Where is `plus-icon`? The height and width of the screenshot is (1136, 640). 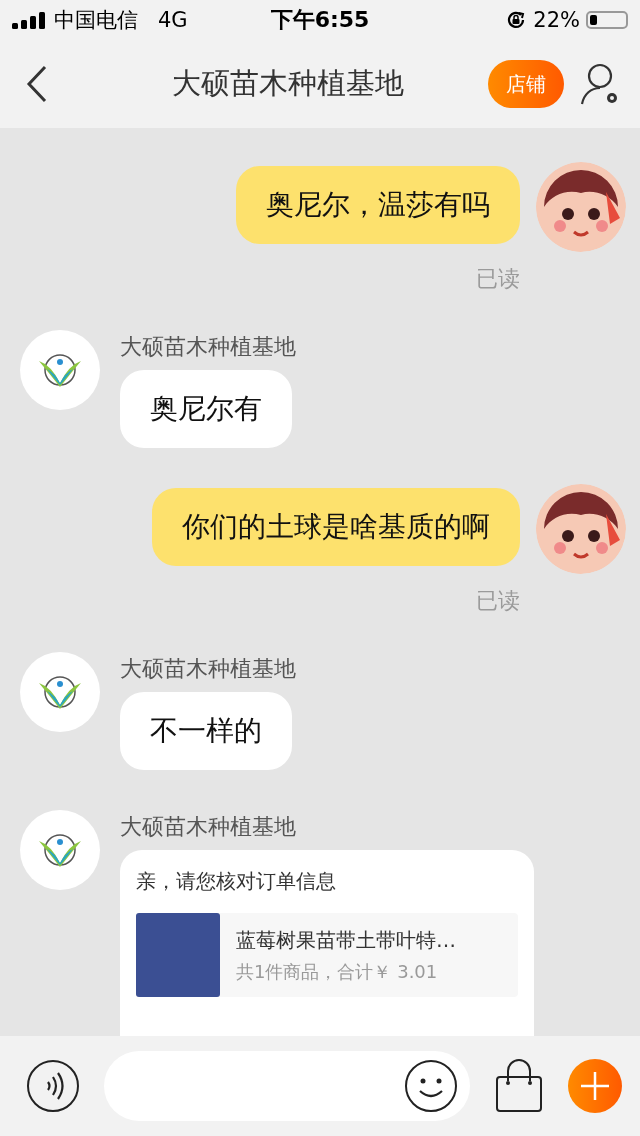 plus-icon is located at coordinates (595, 1086).